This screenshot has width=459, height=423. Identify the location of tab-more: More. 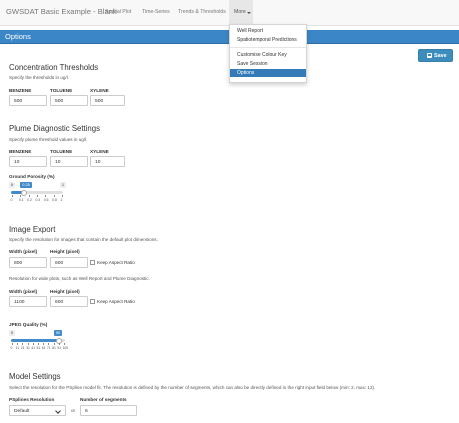
(241, 12).